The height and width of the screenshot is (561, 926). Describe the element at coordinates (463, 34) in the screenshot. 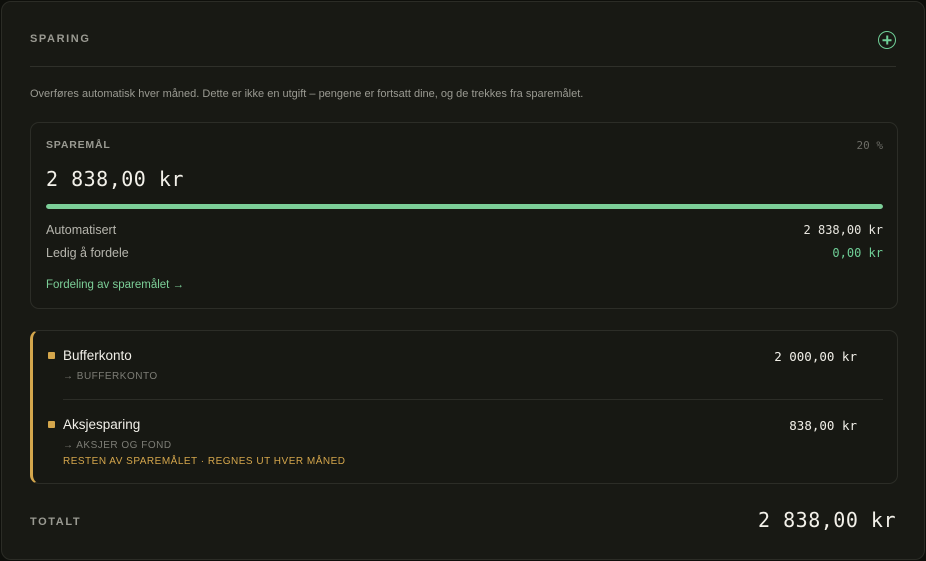

I see `panel-header: SPARING` at that location.